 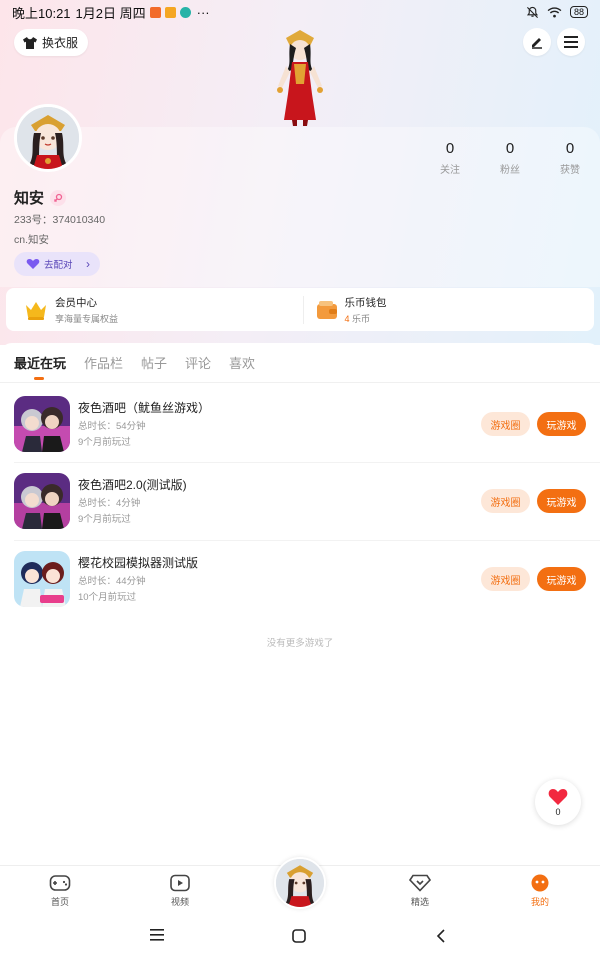 What do you see at coordinates (88, 264) in the screenshot?
I see `chevron-right-icon: ›` at bounding box center [88, 264].